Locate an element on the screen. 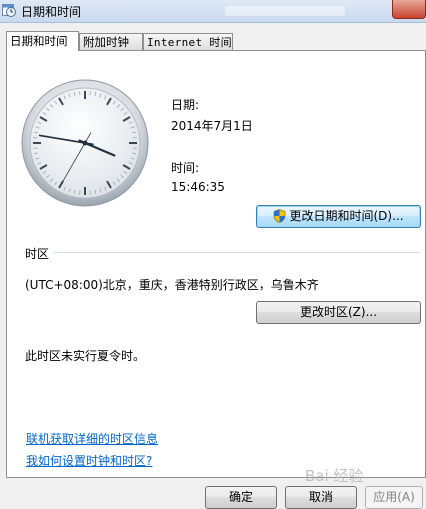 The image size is (426, 509). close-button is located at coordinates (409, 9).